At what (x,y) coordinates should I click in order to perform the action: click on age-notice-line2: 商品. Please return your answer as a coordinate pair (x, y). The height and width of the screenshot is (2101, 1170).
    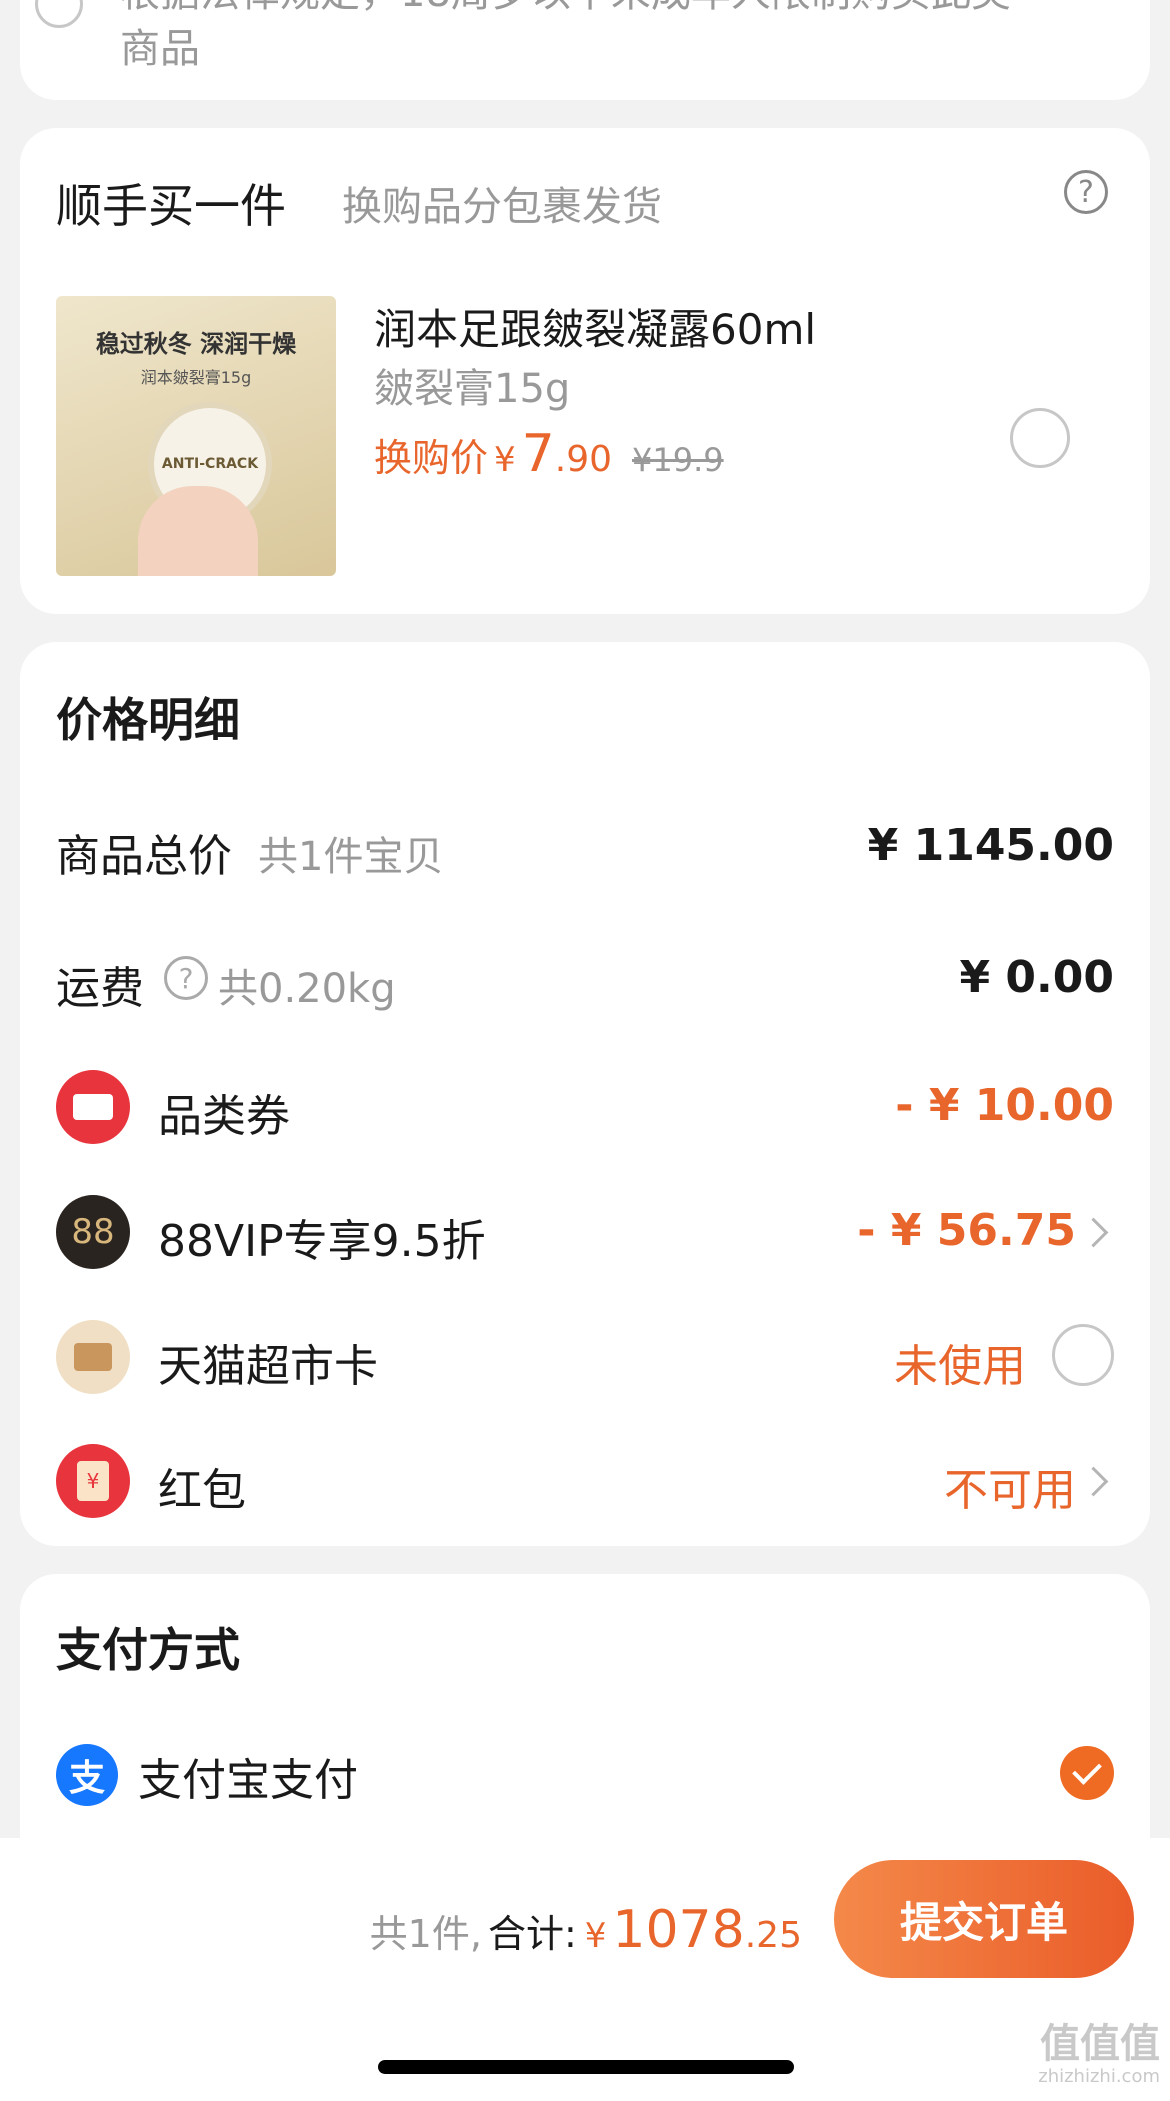
    Looking at the image, I should click on (160, 49).